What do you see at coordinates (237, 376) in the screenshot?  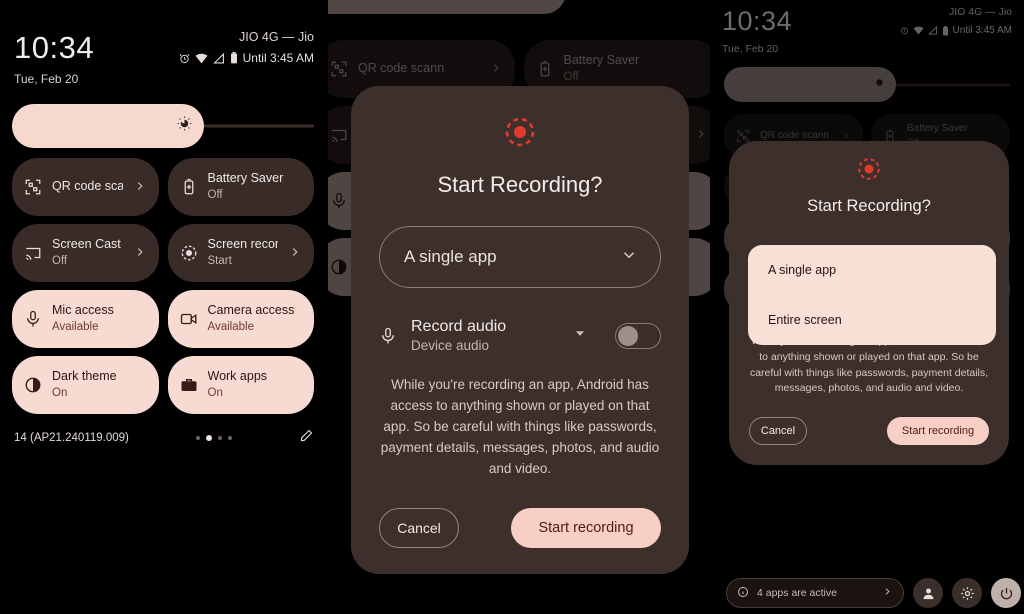 I see `qs-tile-title: Work apps` at bounding box center [237, 376].